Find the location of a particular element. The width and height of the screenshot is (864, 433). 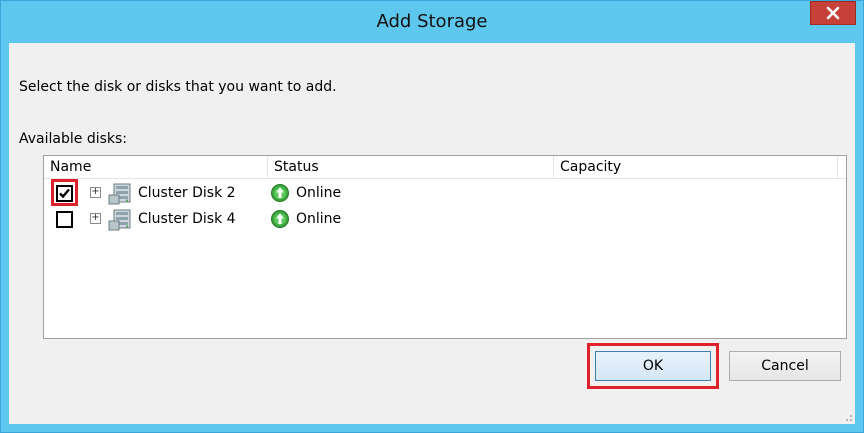

disk-name: Cluster Disk 4 is located at coordinates (187, 219).